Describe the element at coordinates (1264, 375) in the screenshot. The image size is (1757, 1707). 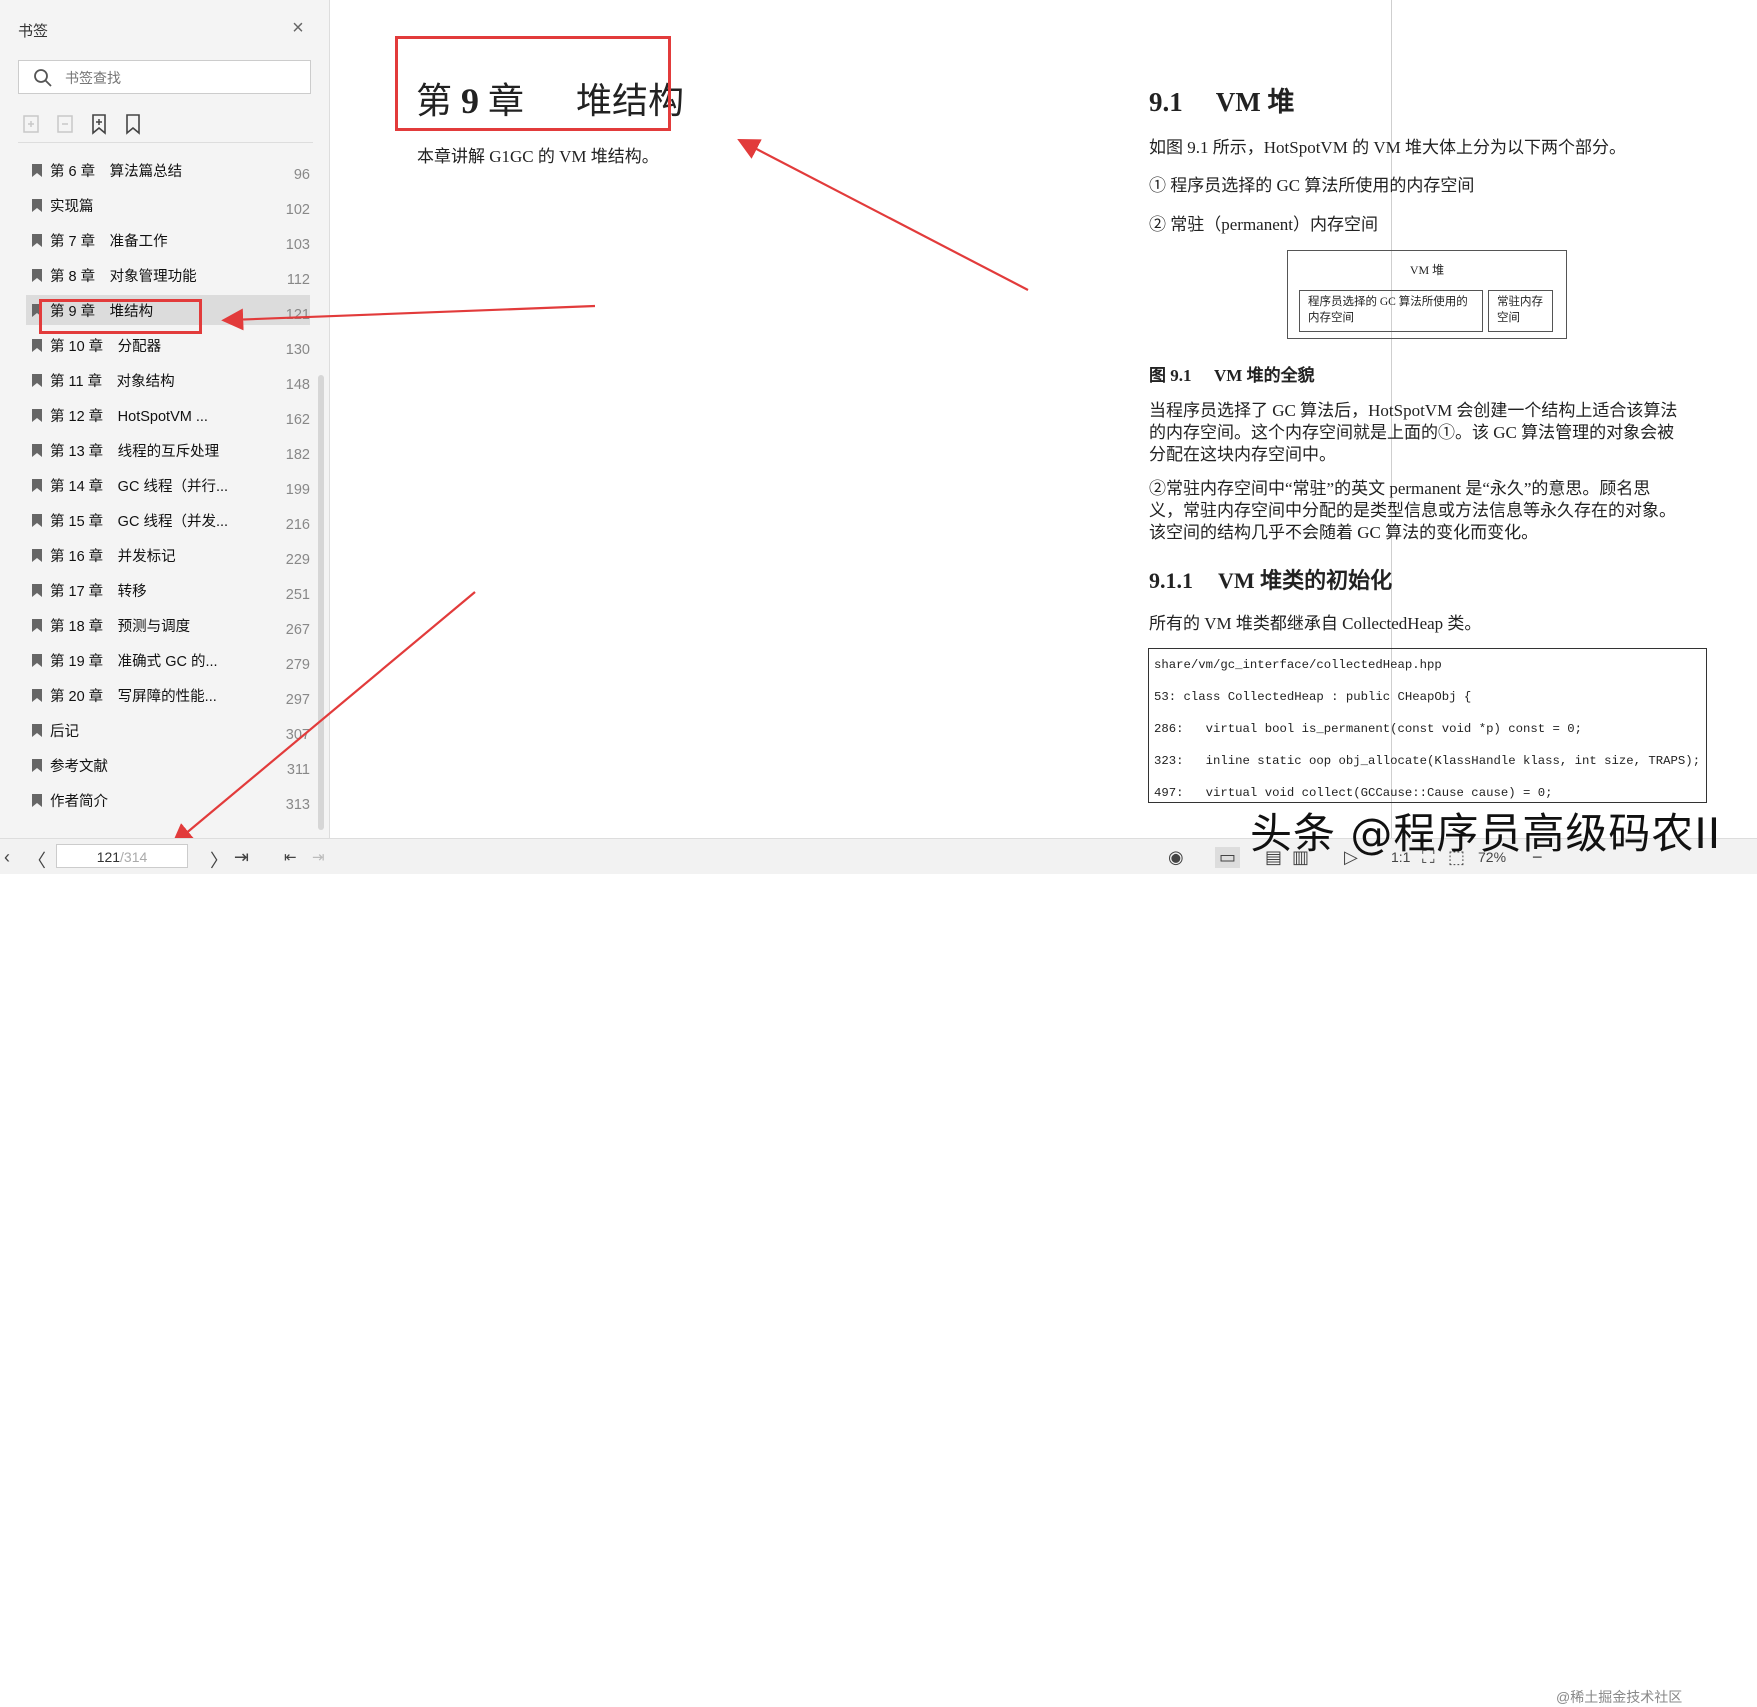
I see `figure-caption-text: VM 堆的全貌` at that location.